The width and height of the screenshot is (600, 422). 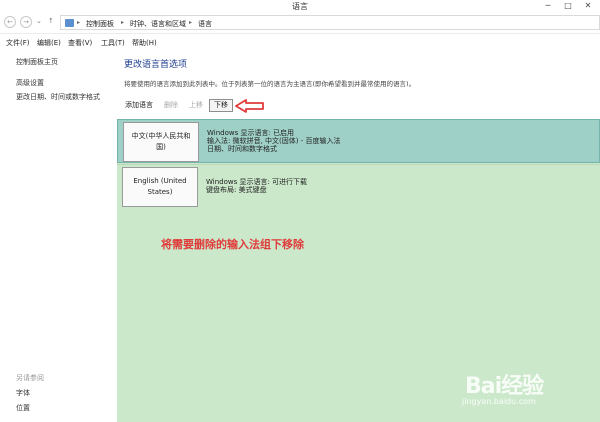 What do you see at coordinates (23, 408) in the screenshot?
I see `sidebar-link-location: 位置` at bounding box center [23, 408].